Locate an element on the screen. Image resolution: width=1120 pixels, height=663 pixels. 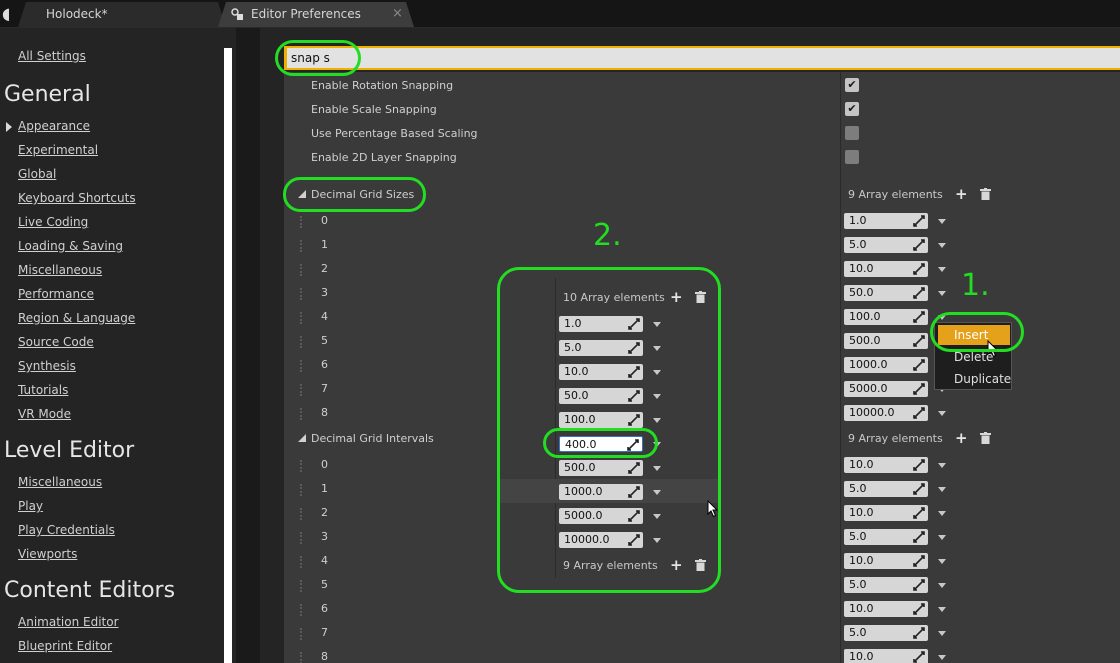
sidebar-item-vr-mode: VR Mode is located at coordinates (44, 414).